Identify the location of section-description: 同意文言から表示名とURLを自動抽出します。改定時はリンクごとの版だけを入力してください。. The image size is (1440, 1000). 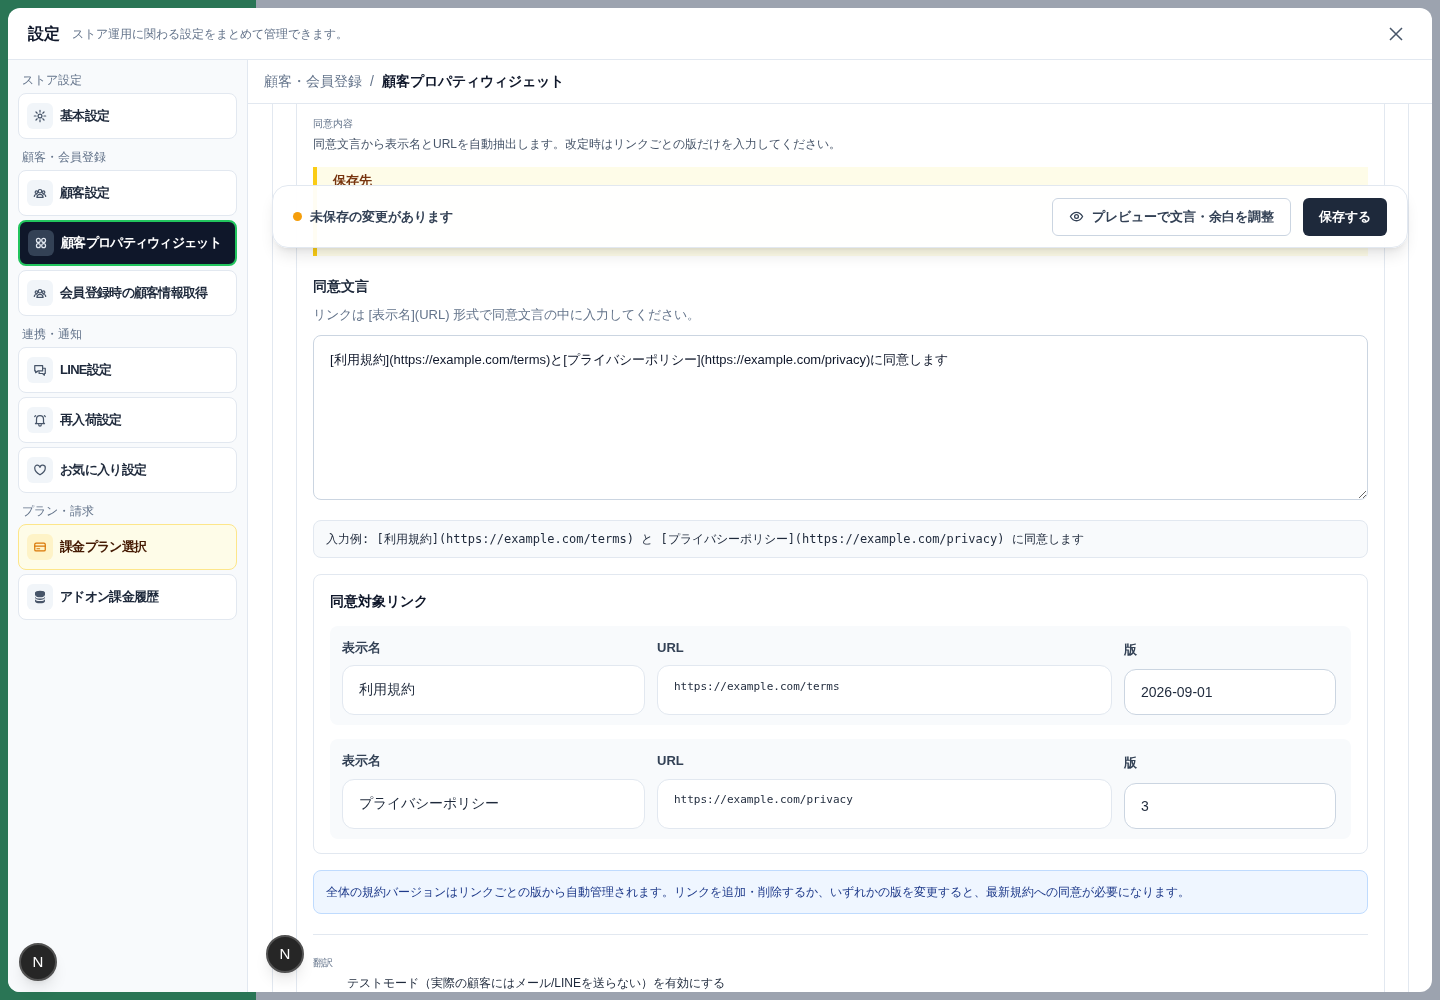
(577, 144).